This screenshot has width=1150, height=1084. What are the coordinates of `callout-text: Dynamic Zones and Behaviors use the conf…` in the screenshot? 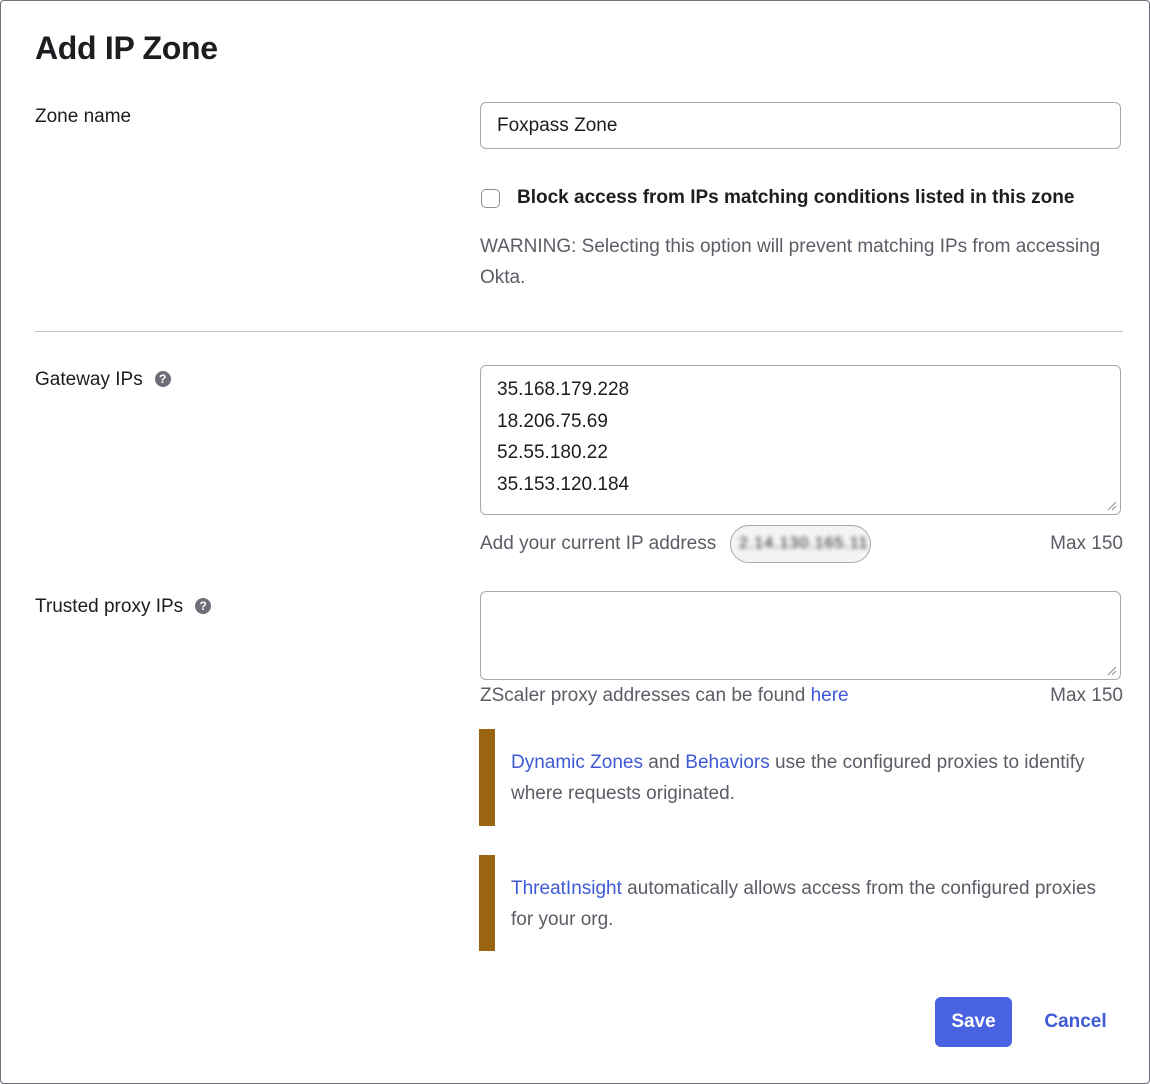 It's located at (816, 778).